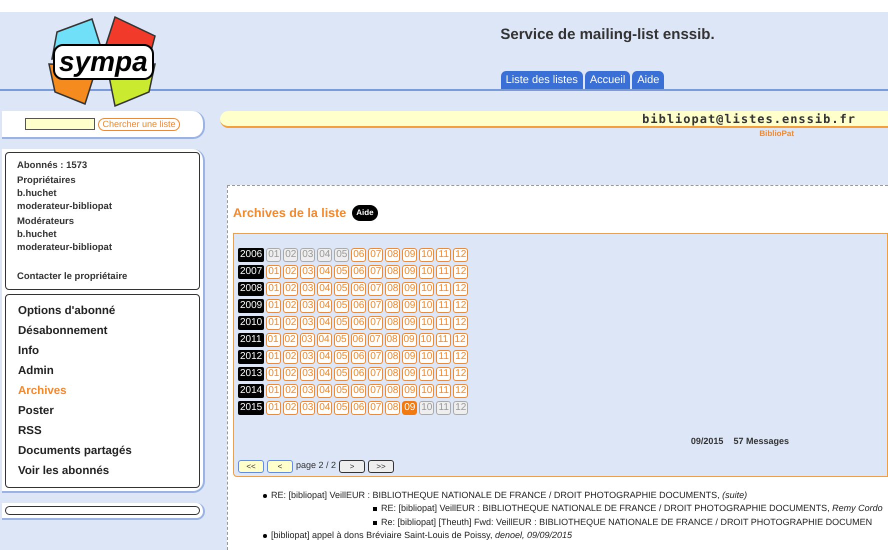 This screenshot has width=888, height=550. Describe the element at coordinates (648, 79) in the screenshot. I see `nav-tab: Aide` at that location.